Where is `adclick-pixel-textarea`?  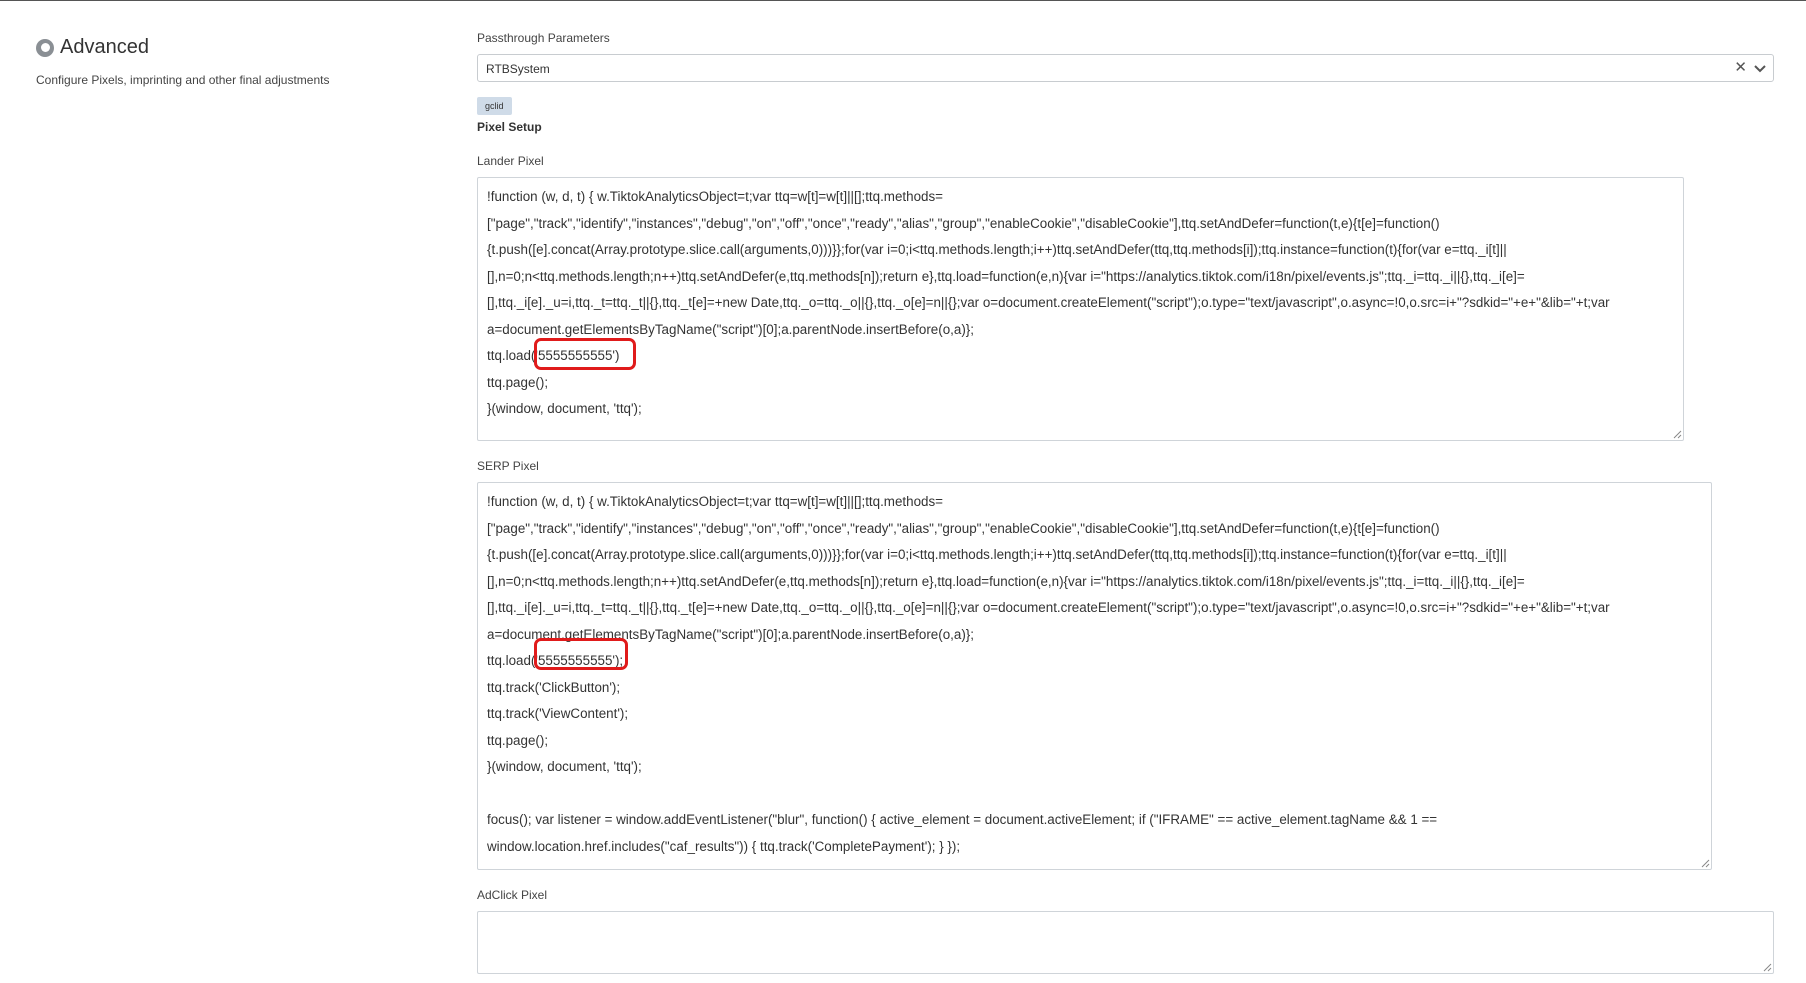
adclick-pixel-textarea is located at coordinates (1125, 942).